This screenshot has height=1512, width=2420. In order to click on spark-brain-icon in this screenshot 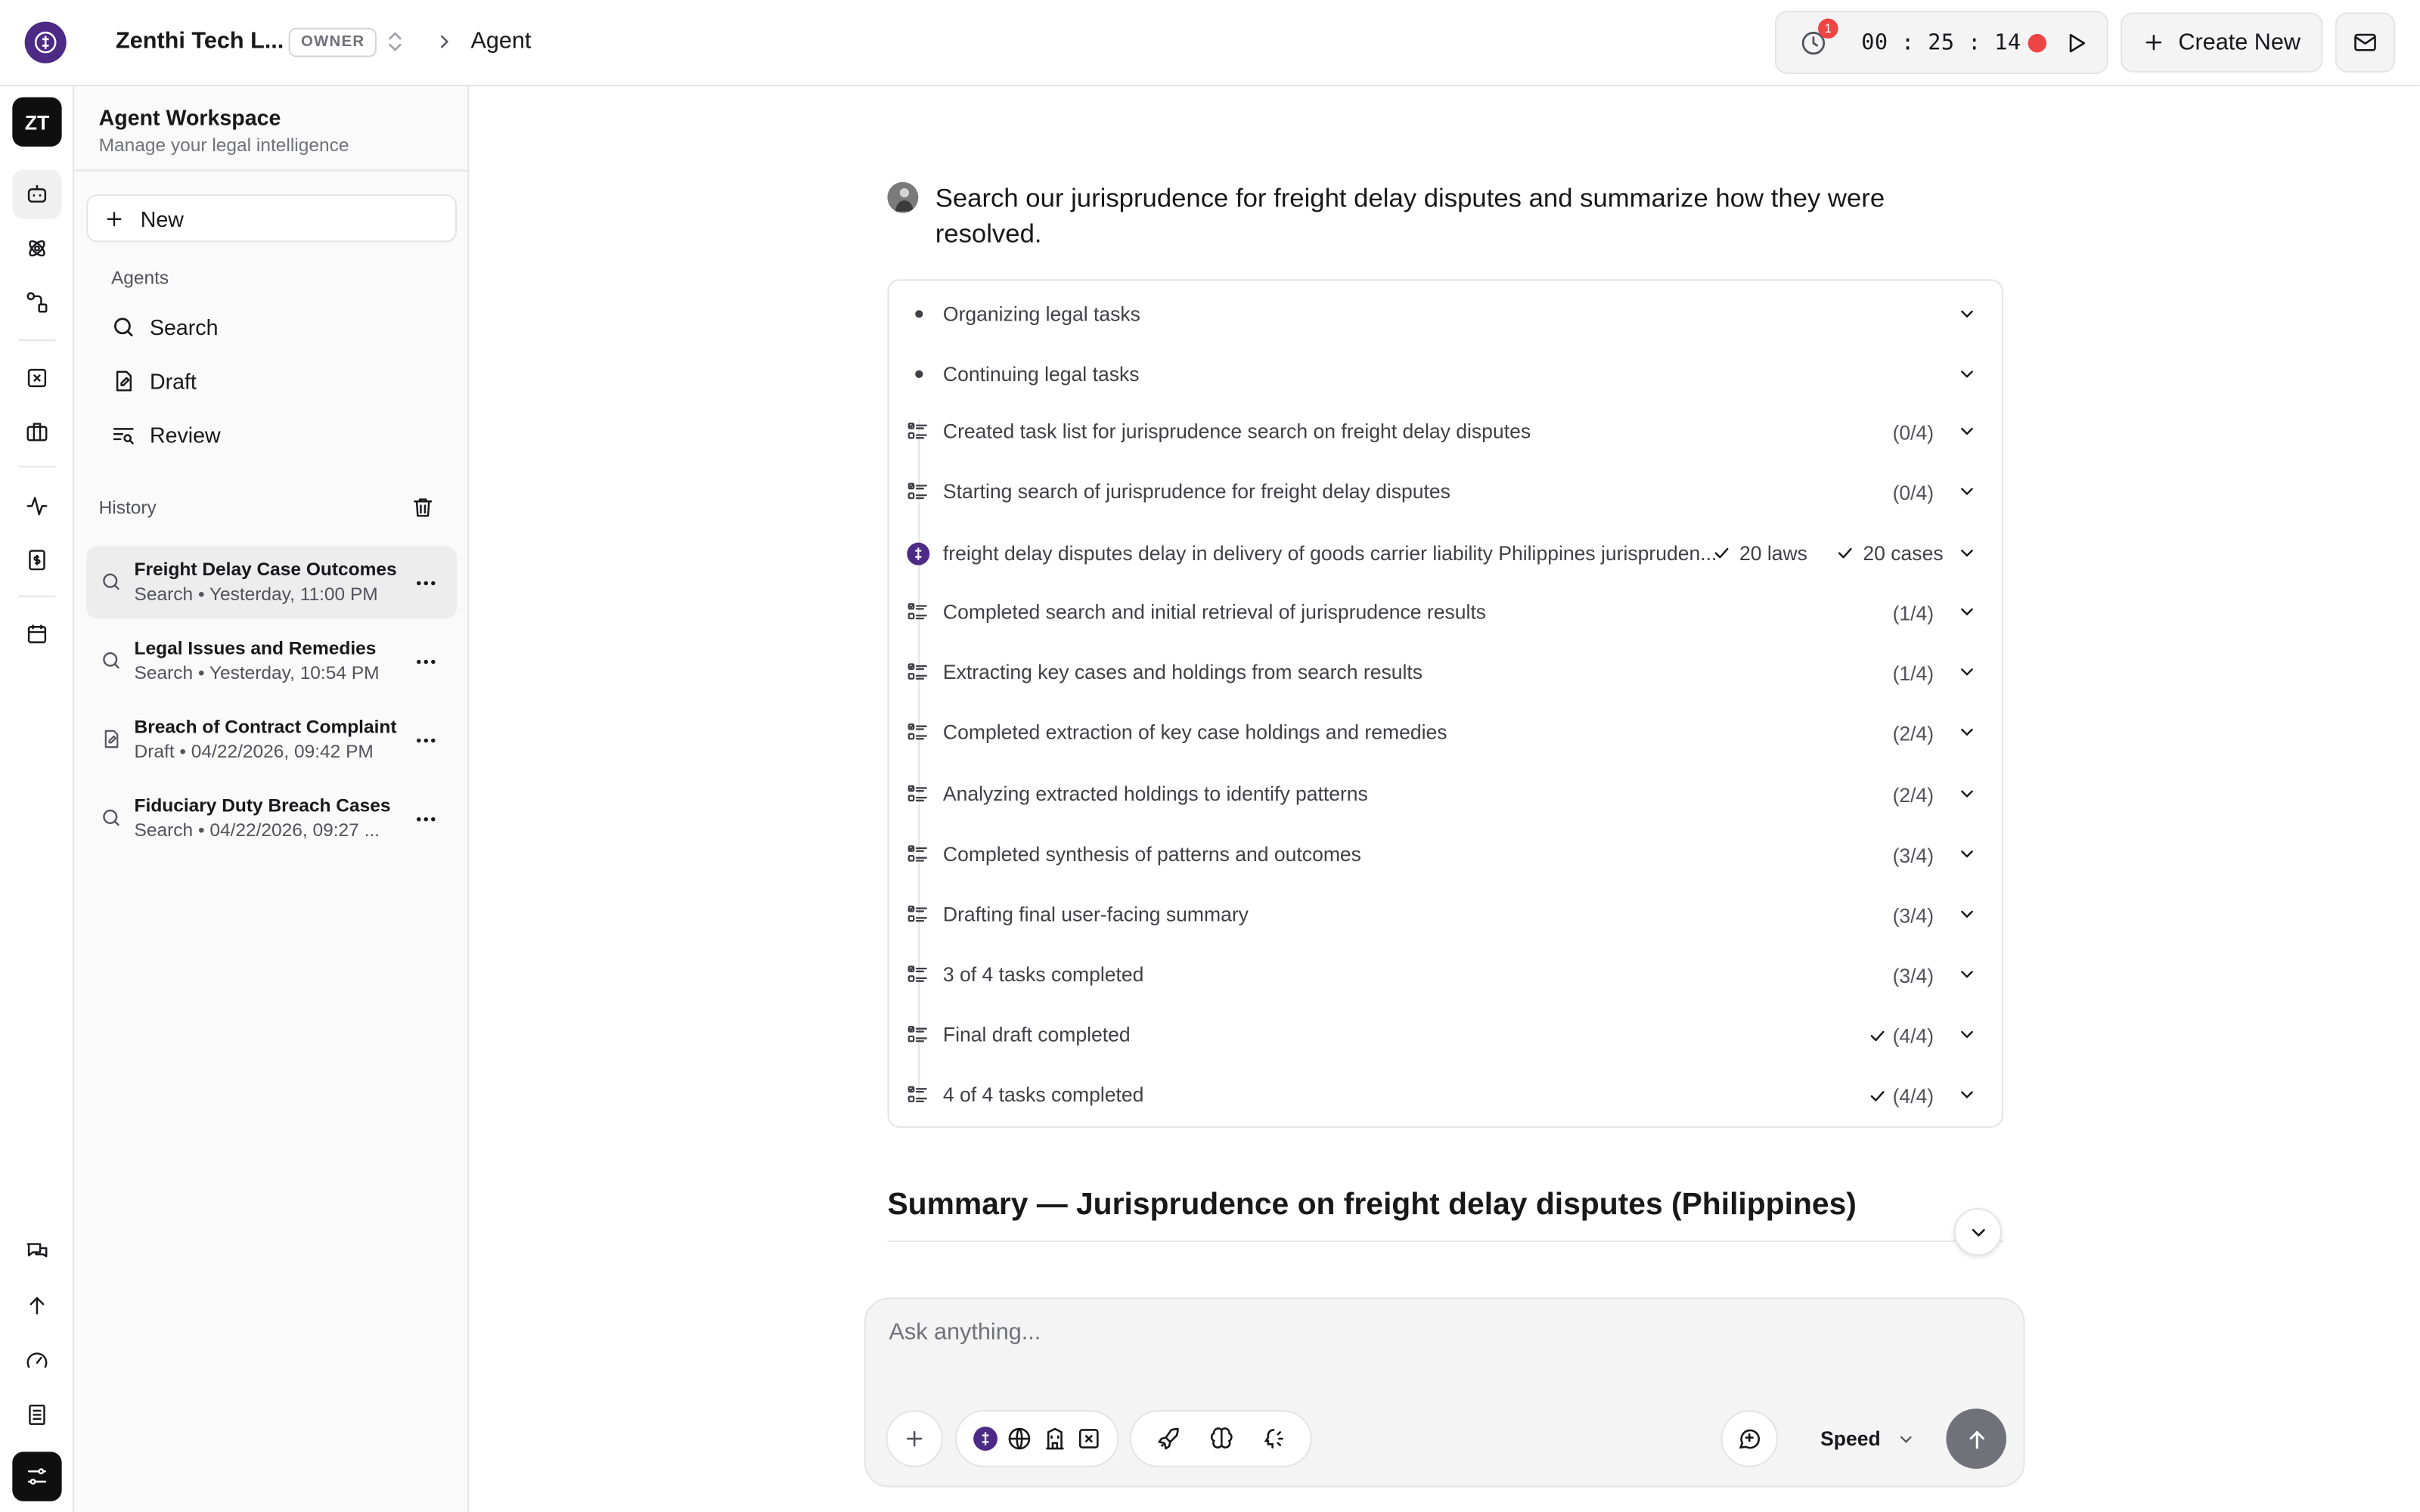, I will do `click(1272, 1439)`.